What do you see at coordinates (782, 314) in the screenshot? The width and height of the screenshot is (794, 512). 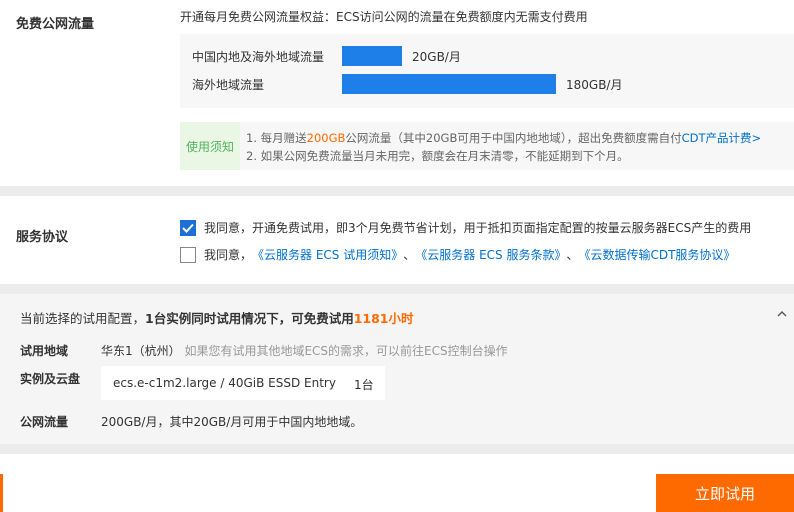 I see `chevron-up-icon` at bounding box center [782, 314].